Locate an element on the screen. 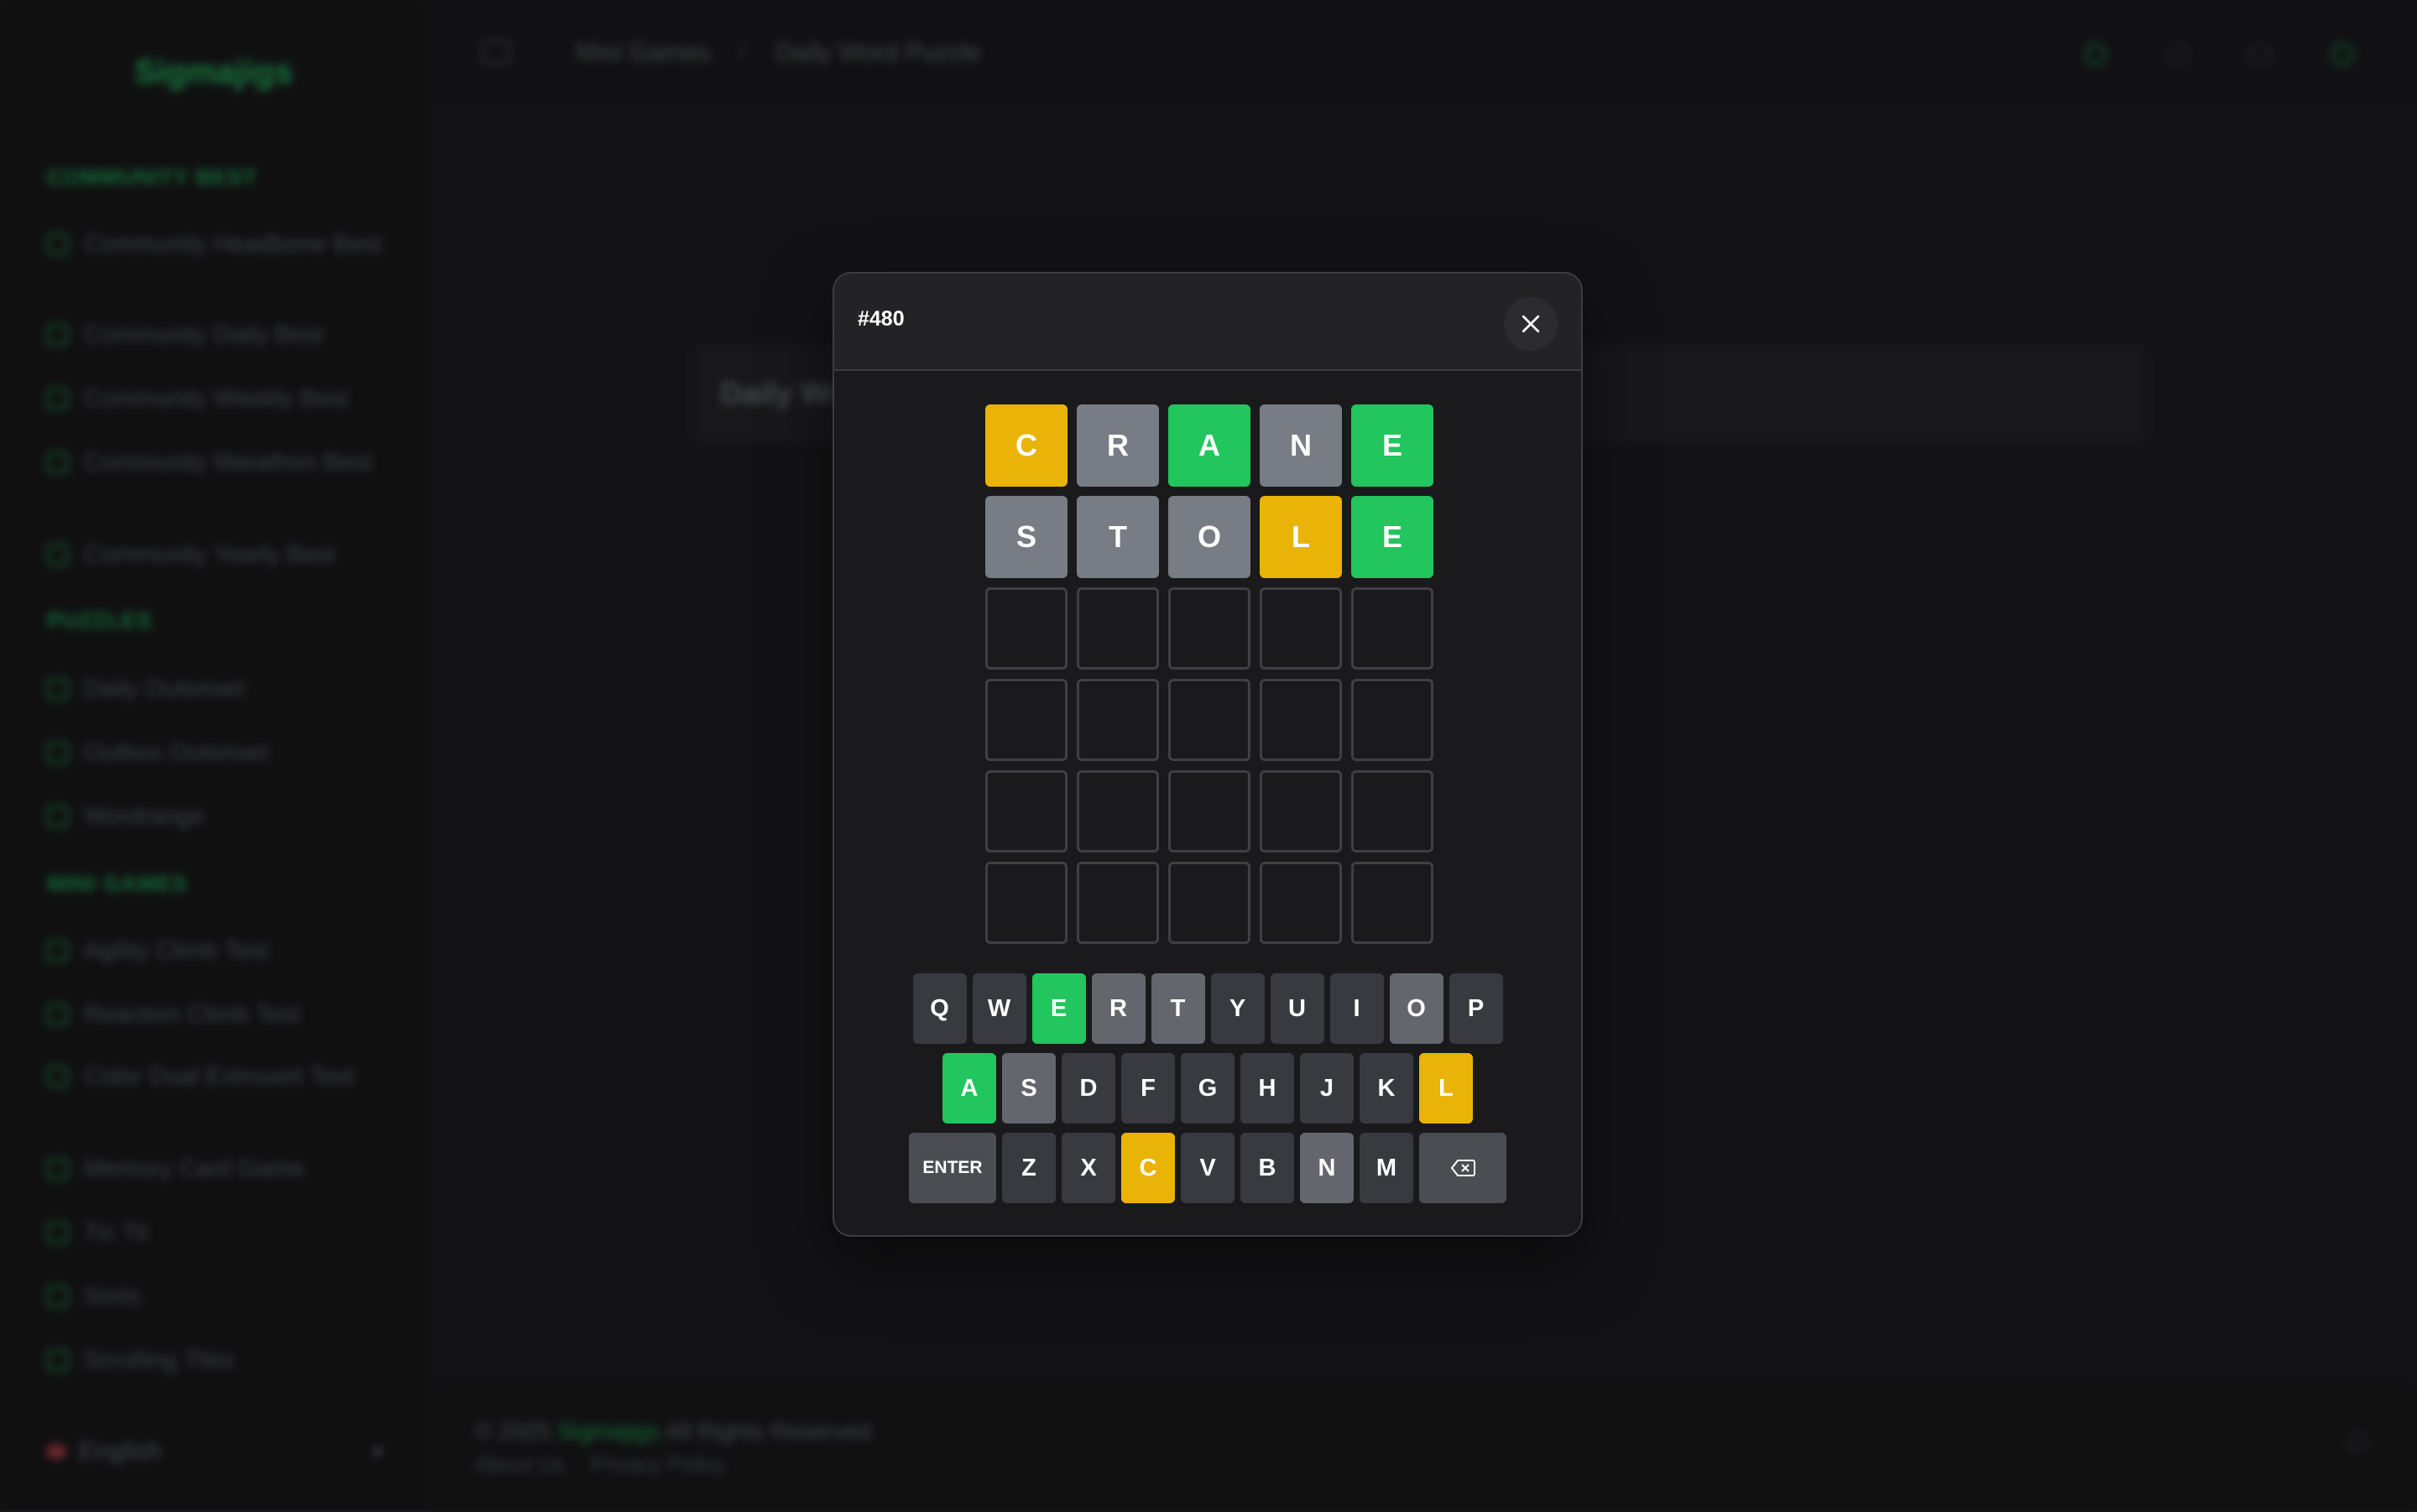 Image resolution: width=2417 pixels, height=1512 pixels. key-u: U is located at coordinates (1297, 1009).